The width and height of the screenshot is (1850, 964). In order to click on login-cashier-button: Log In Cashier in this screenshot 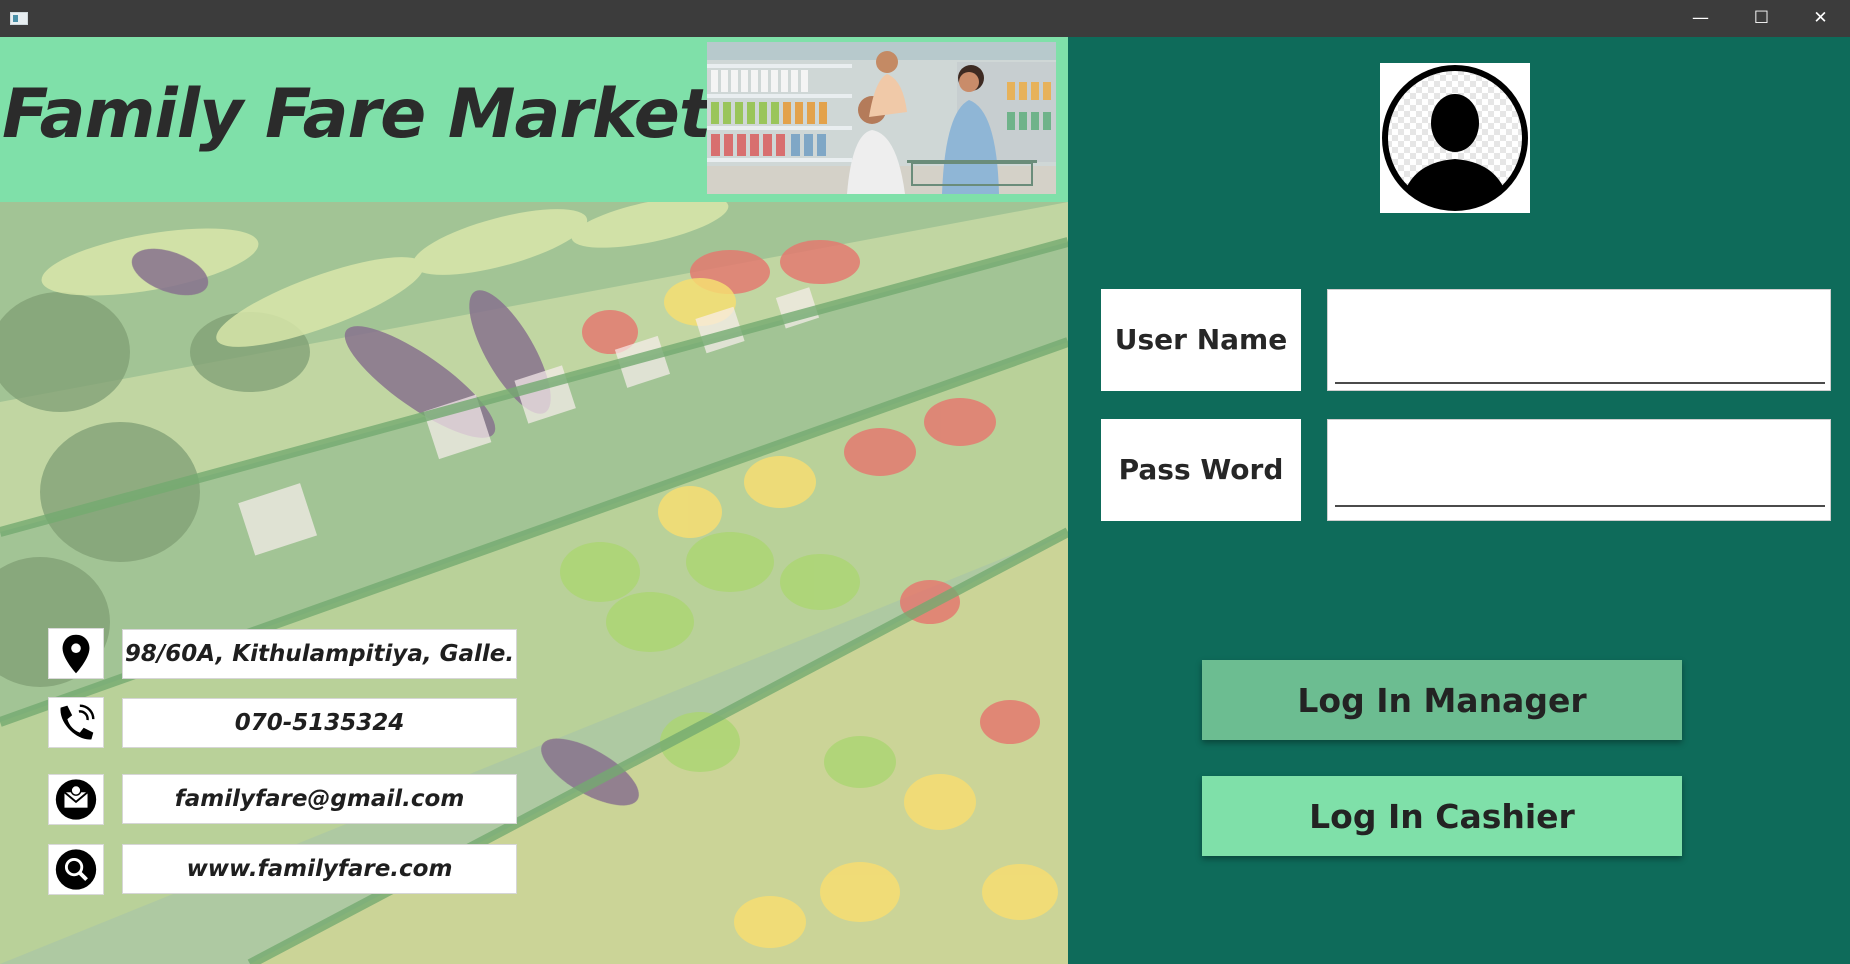, I will do `click(1442, 816)`.